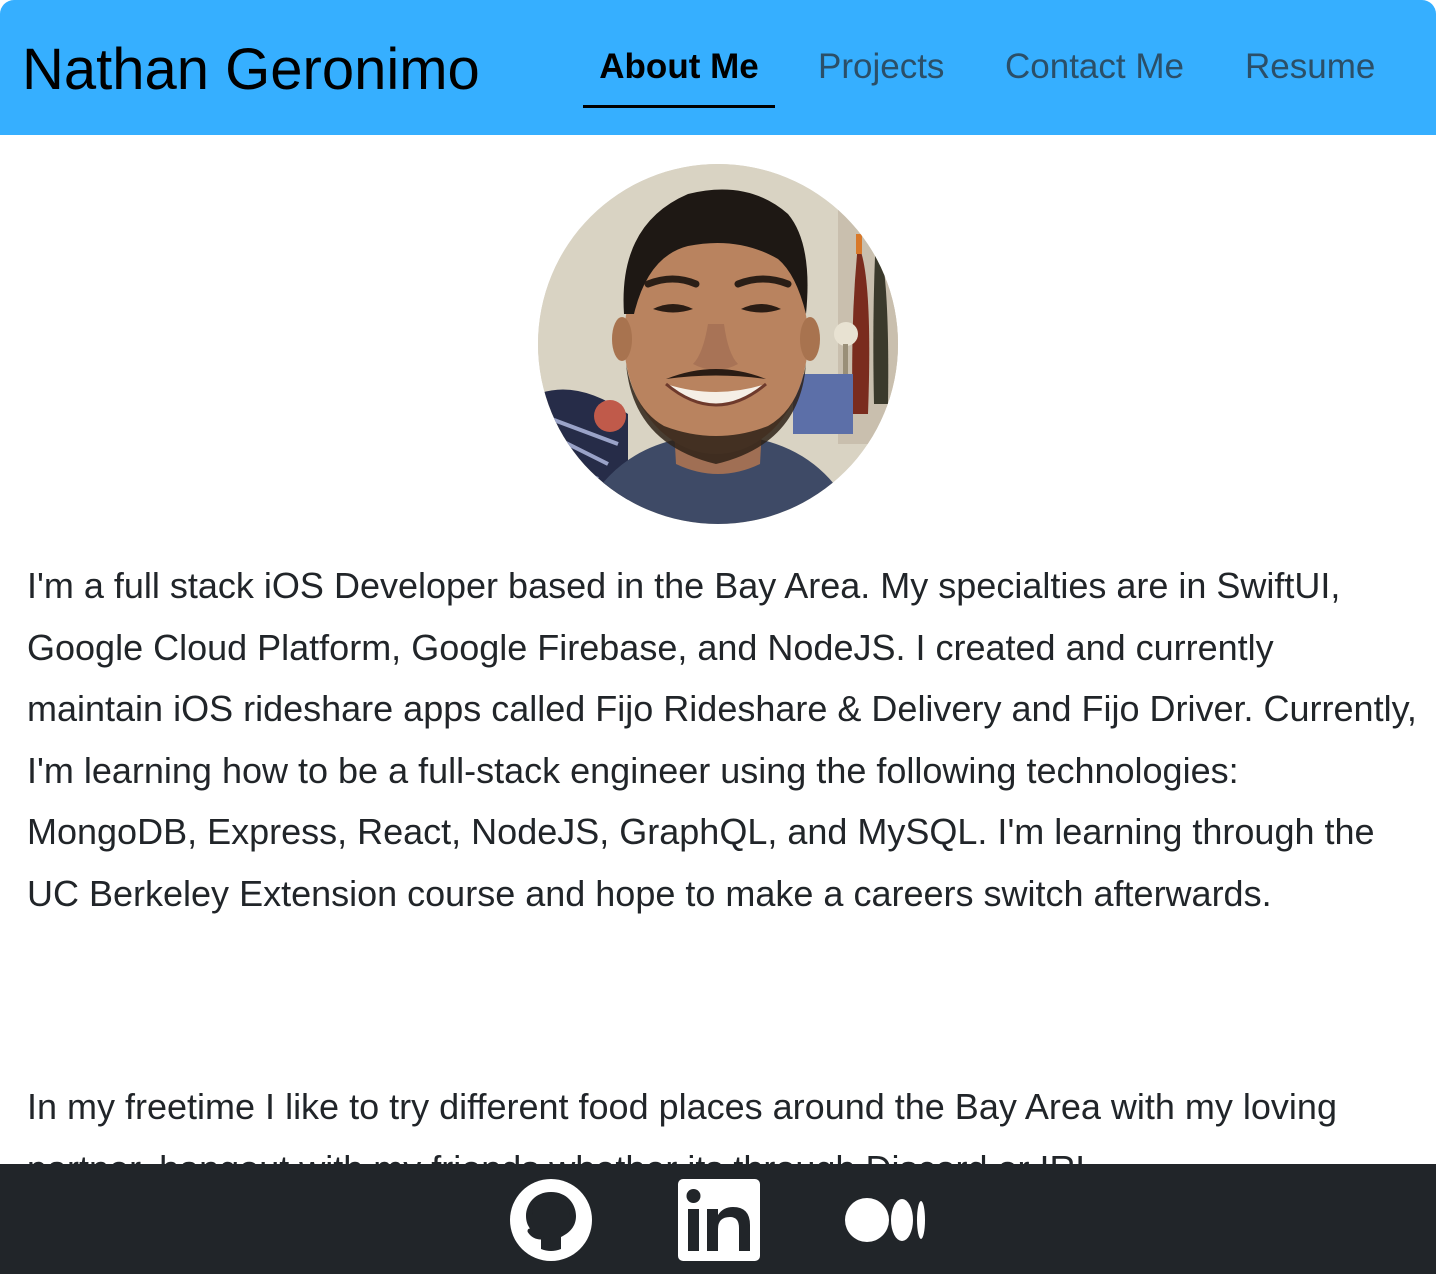  I want to click on site-brand: Nathan Geronimo, so click(251, 70).